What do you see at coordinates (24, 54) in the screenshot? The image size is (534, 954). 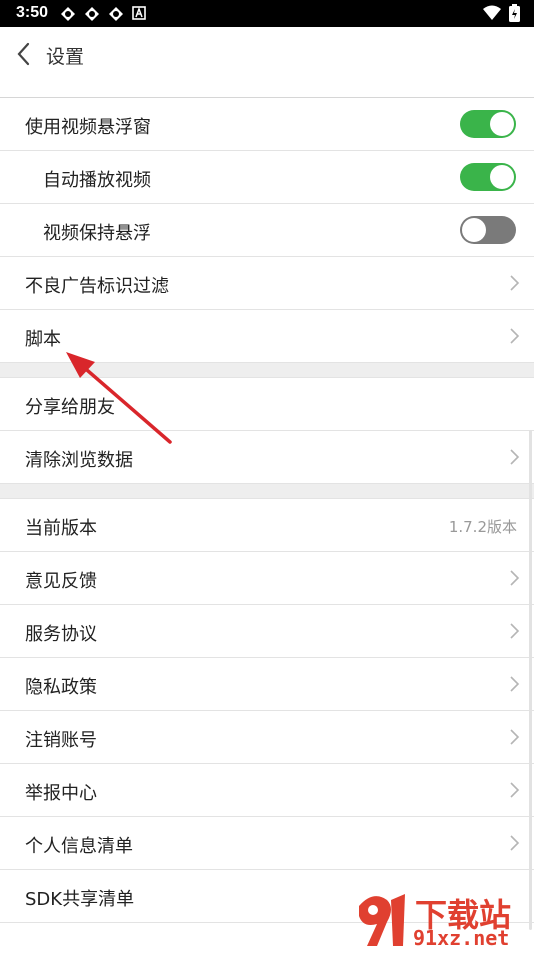 I see `back-arrow-icon` at bounding box center [24, 54].